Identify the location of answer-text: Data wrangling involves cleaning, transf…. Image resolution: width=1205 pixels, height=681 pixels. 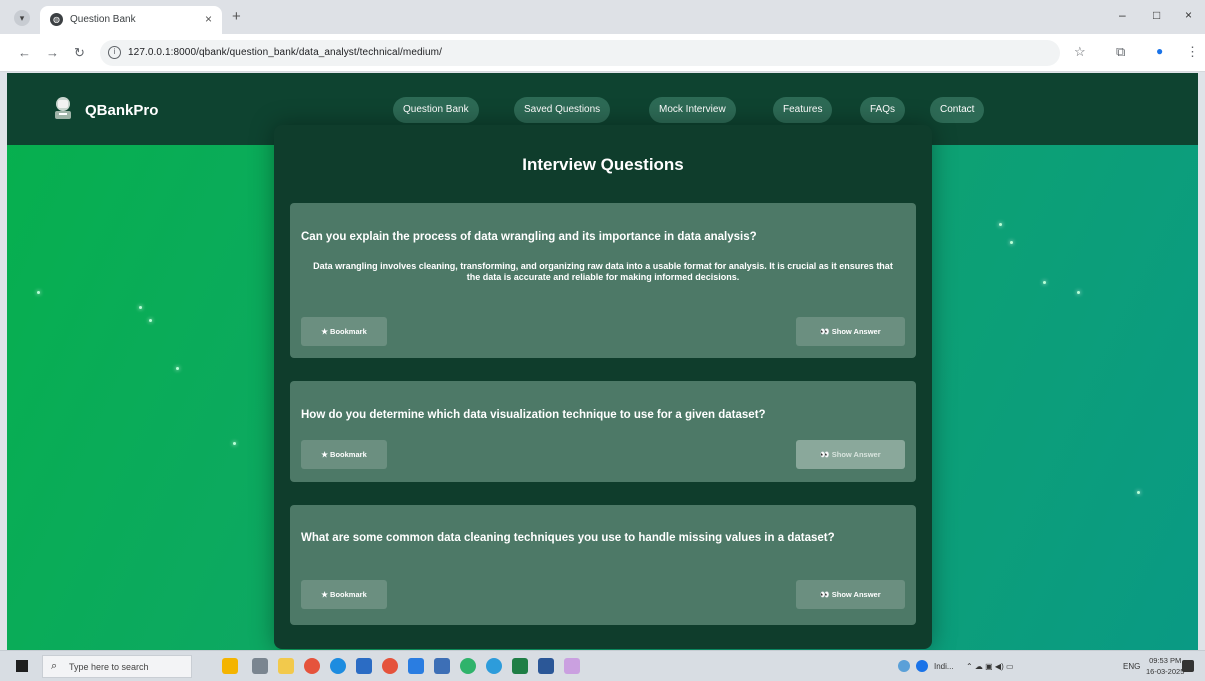
(603, 271).